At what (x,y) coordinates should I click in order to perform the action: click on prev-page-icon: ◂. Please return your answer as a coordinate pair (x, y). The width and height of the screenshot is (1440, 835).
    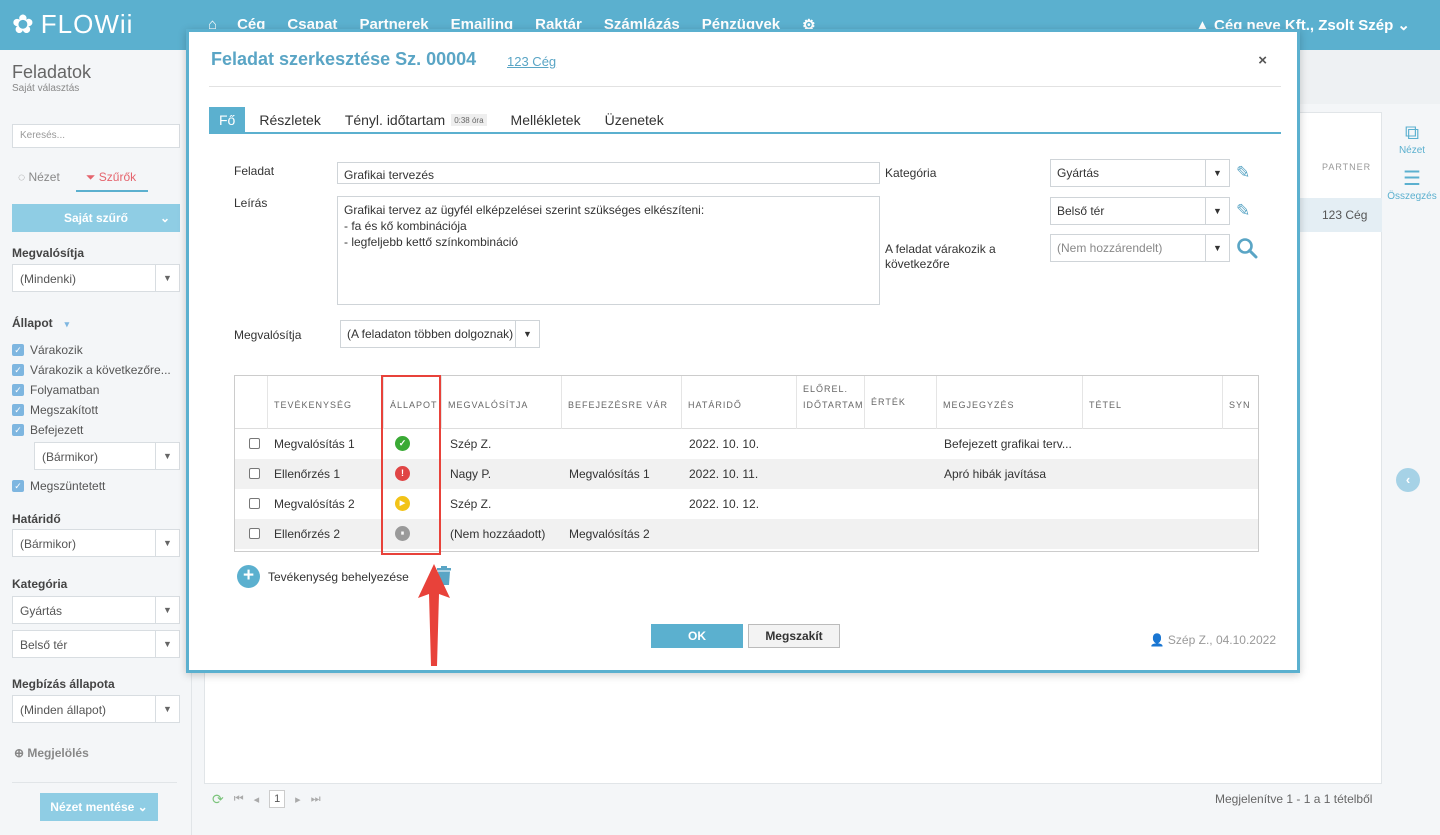
    Looking at the image, I should click on (257, 799).